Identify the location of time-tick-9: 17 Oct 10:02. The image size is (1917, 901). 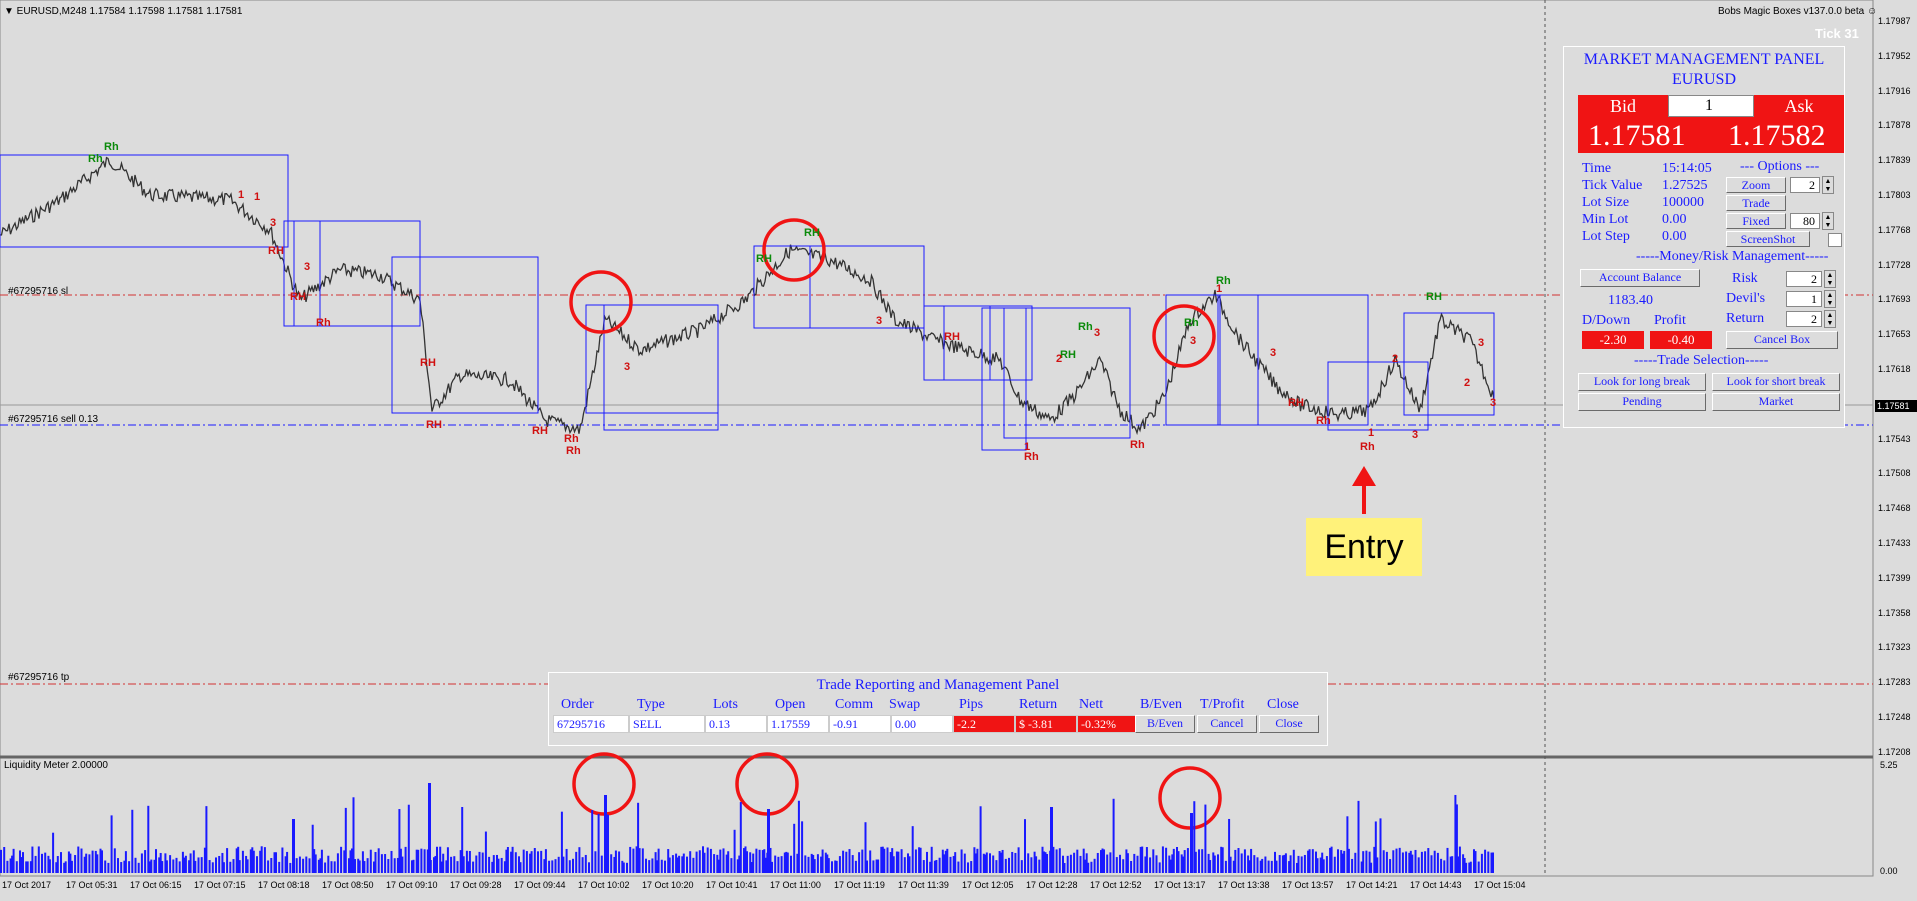
(604, 885).